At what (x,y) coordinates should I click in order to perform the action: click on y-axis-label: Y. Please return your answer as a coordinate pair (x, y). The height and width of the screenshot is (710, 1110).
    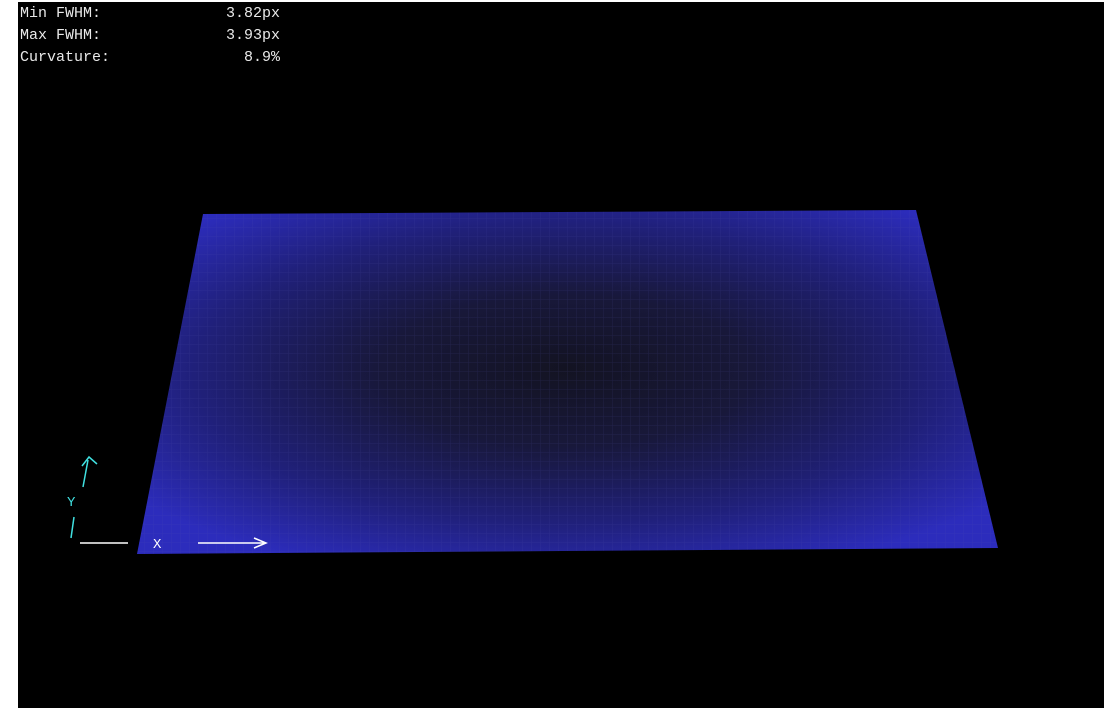
    Looking at the image, I should click on (71, 503).